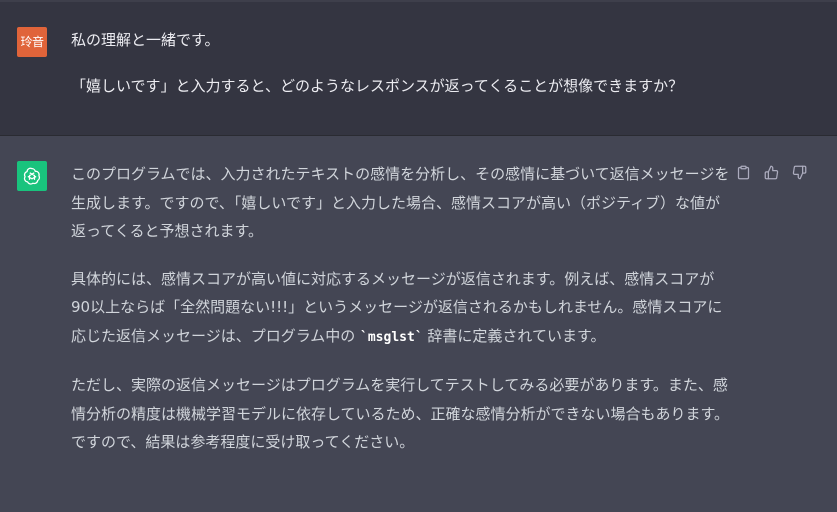  What do you see at coordinates (799, 172) in the screenshot?
I see `thumbs-down-icon` at bounding box center [799, 172].